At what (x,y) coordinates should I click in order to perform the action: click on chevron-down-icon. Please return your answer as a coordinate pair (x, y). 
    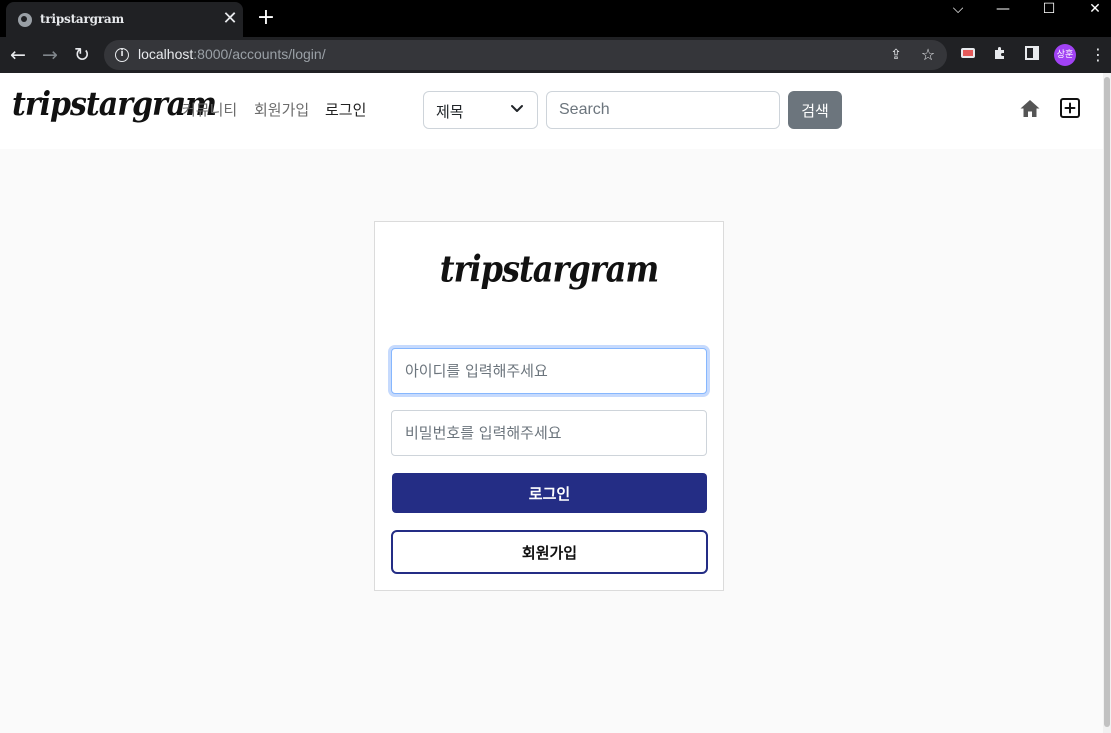
    Looking at the image, I should click on (517, 110).